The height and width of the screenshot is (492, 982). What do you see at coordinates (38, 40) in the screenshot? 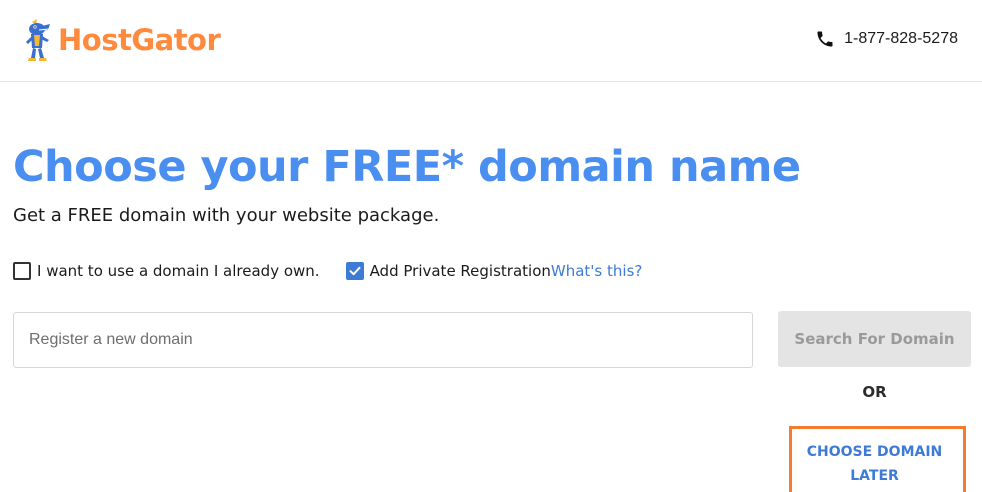
I see `gator-mascot-icon` at bounding box center [38, 40].